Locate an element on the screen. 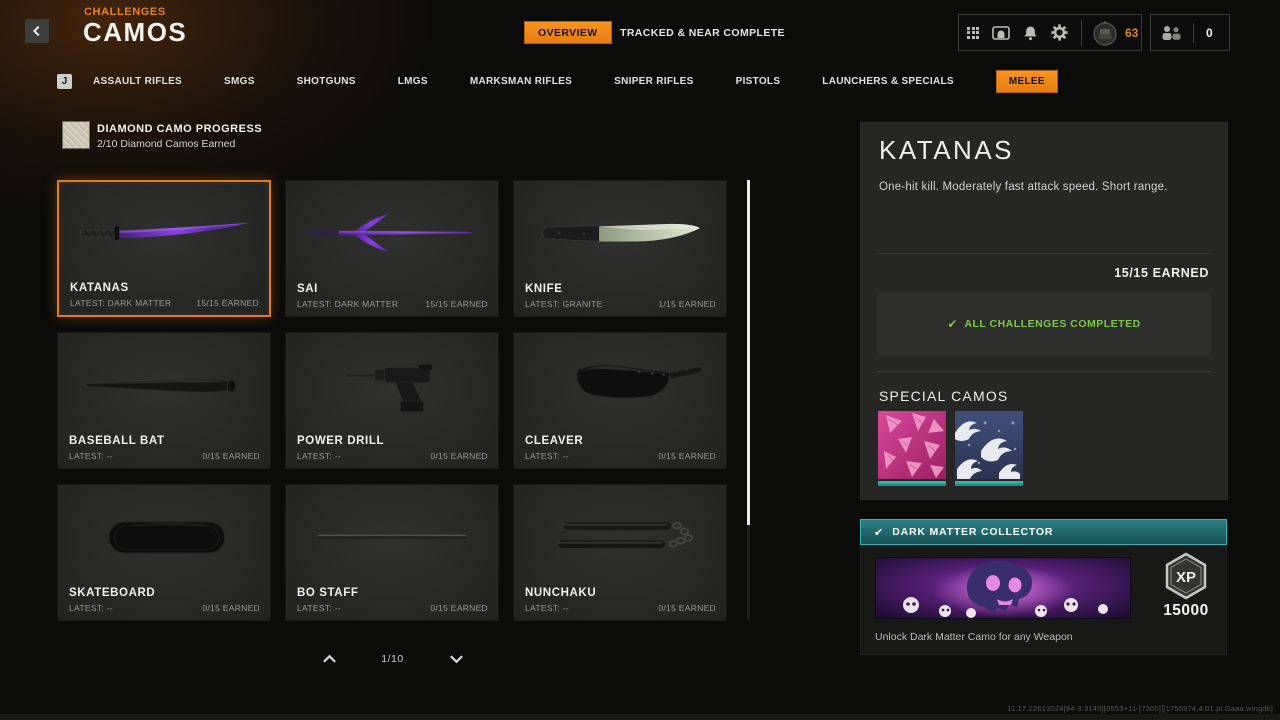  detail-title: KATANAS is located at coordinates (947, 150).